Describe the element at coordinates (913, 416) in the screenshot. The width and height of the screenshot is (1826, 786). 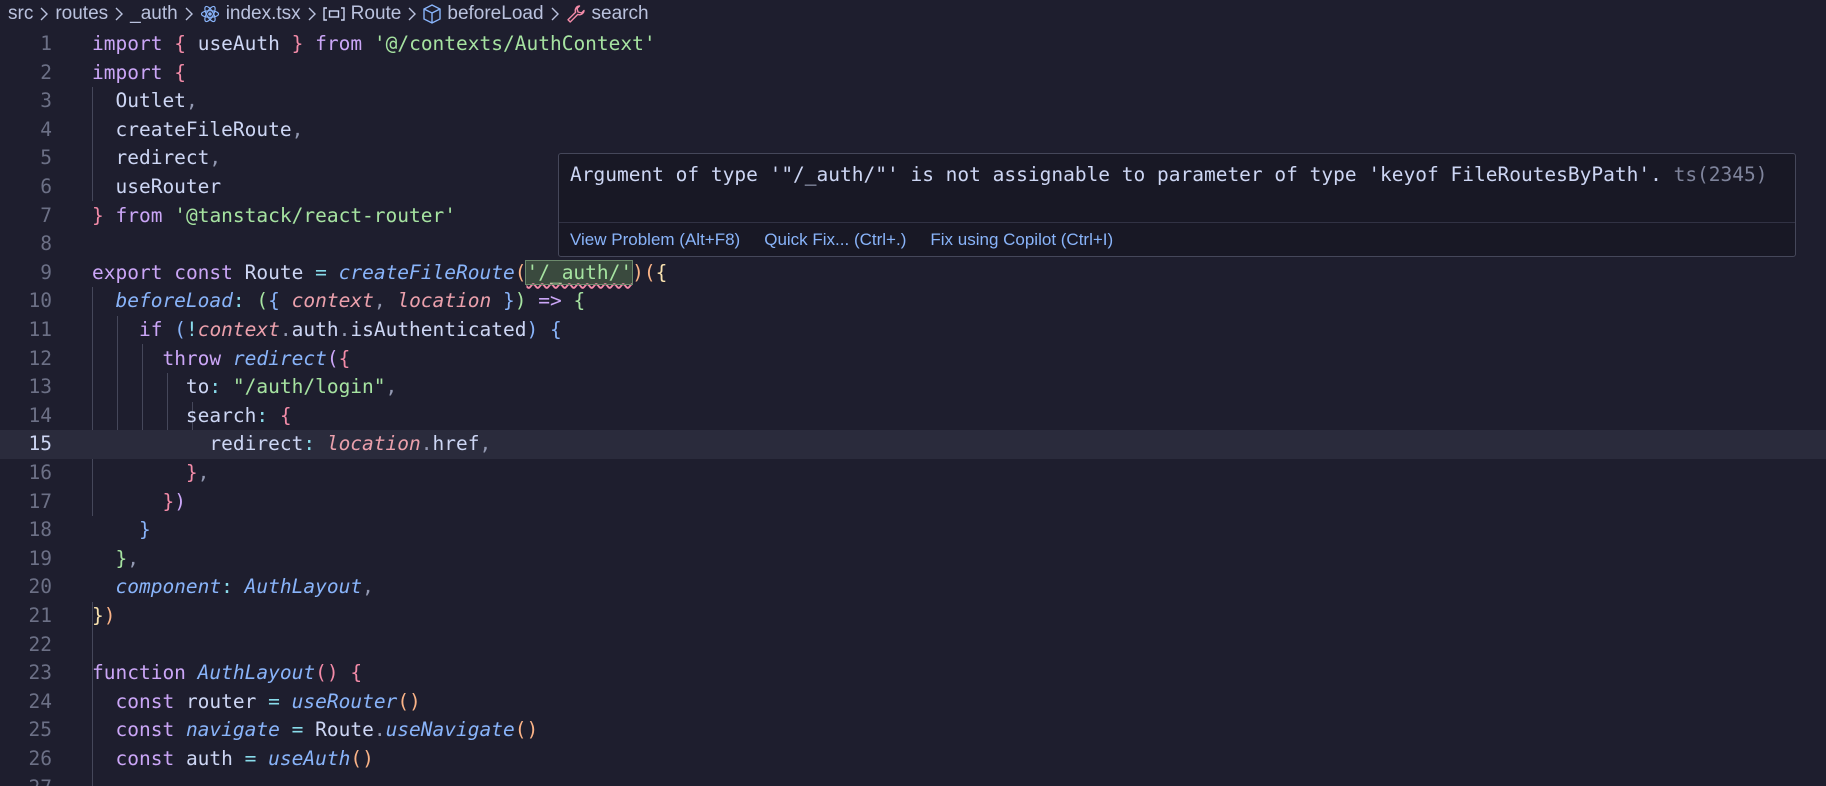
I see `code-line: 14 search: {` at that location.